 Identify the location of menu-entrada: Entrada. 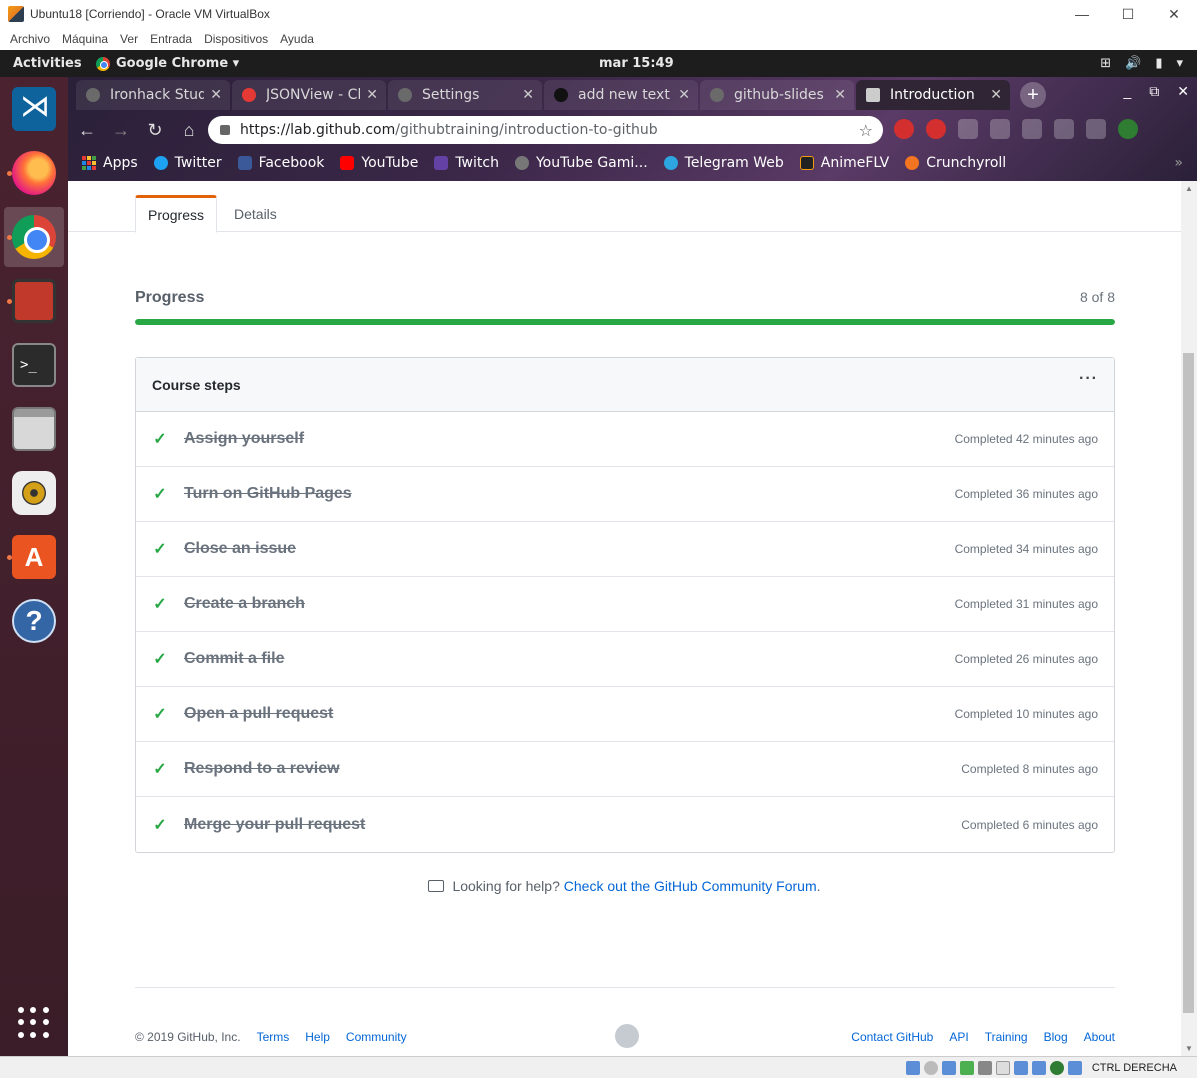
(171, 39).